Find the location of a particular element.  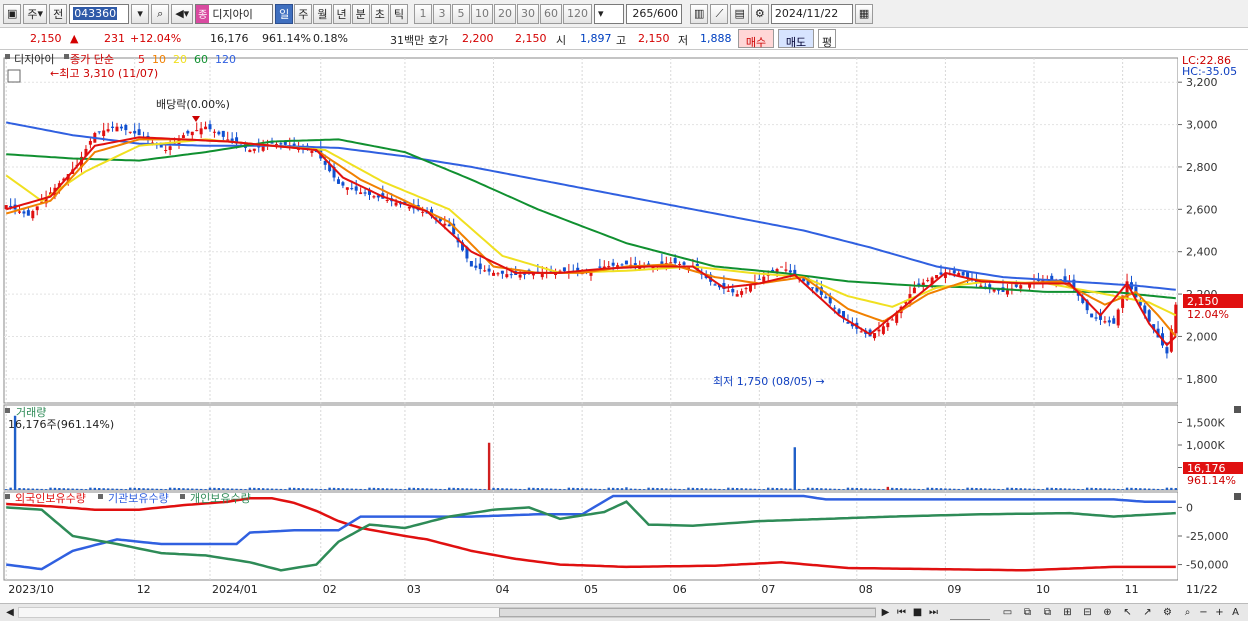

up-arrow-icon: ▲ is located at coordinates (74, 38).